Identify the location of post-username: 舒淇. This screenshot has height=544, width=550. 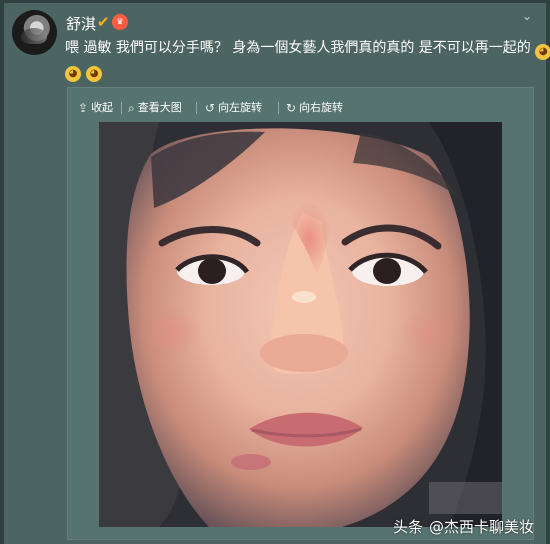
(81, 24).